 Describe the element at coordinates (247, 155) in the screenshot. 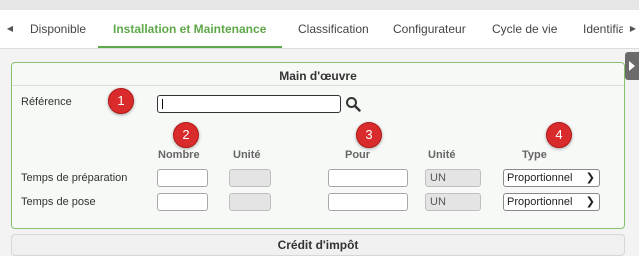

I see `col-unite: Unité` at that location.